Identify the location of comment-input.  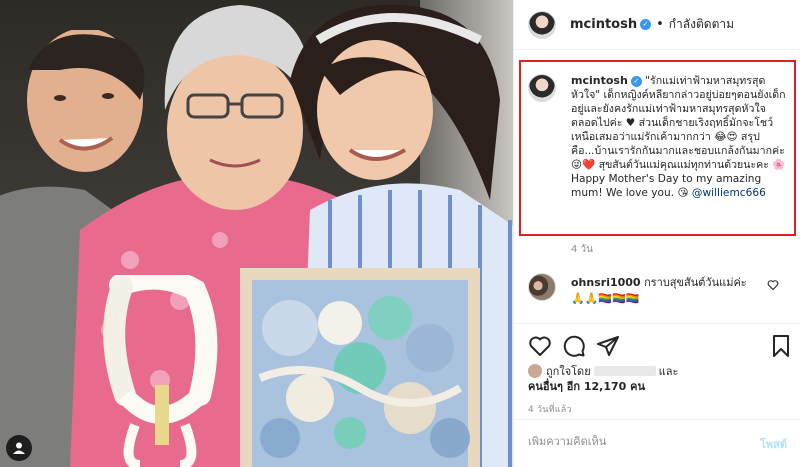
(628, 441).